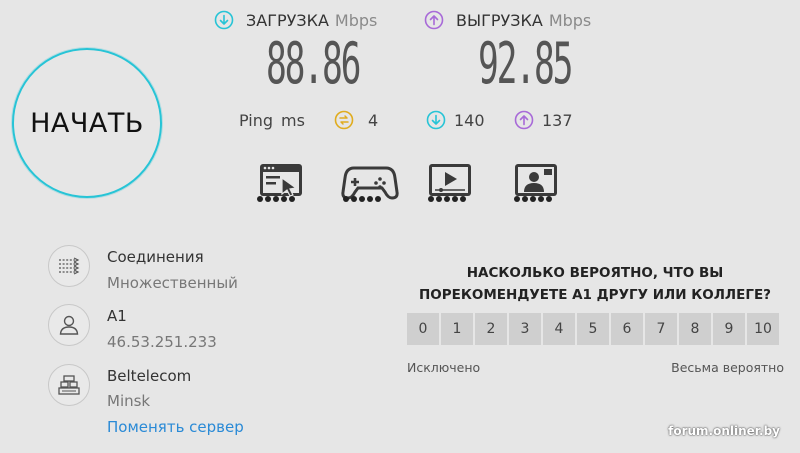 The width and height of the screenshot is (800, 453). I want to click on ping-unit: ms, so click(293, 120).